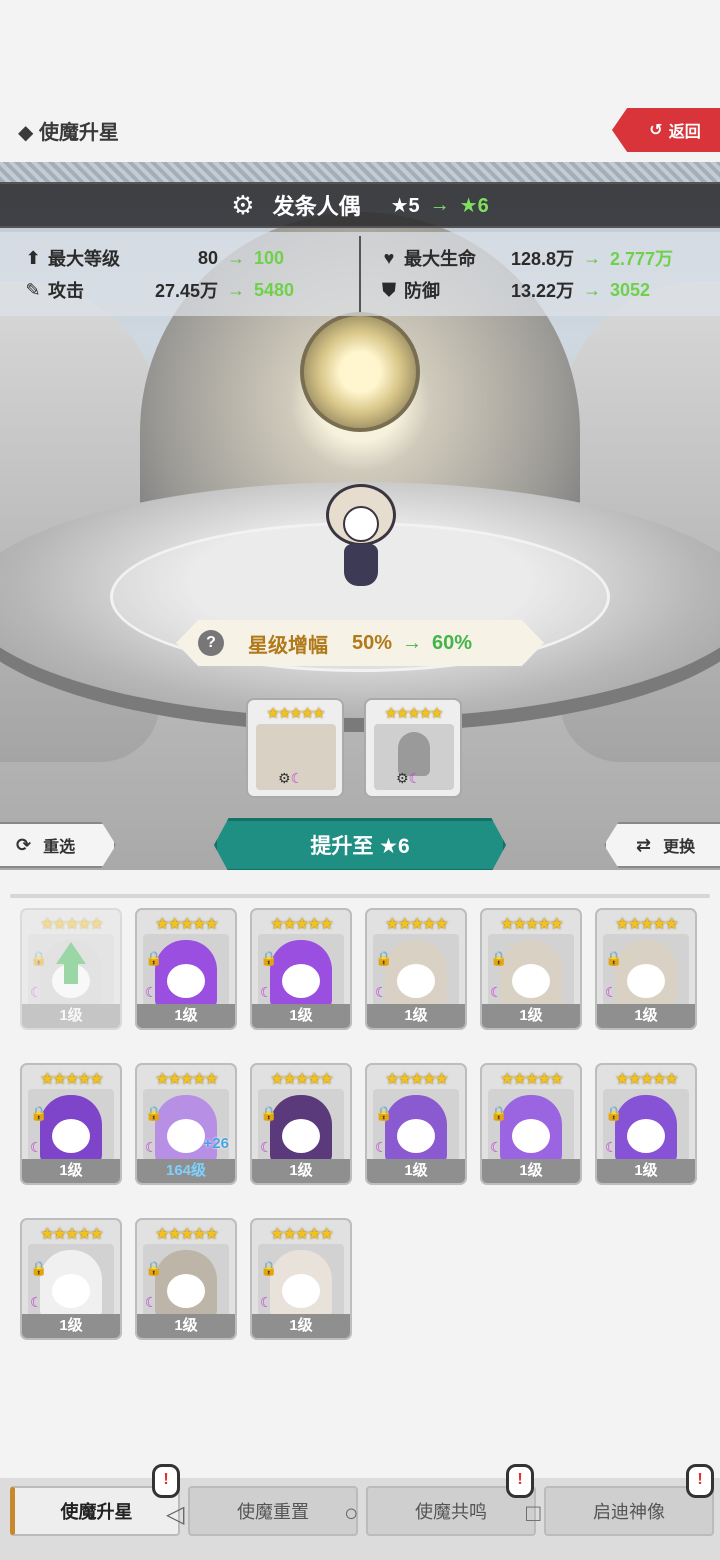 The width and height of the screenshot is (720, 1560). I want to click on stat-from: 13.22万, so click(542, 291).